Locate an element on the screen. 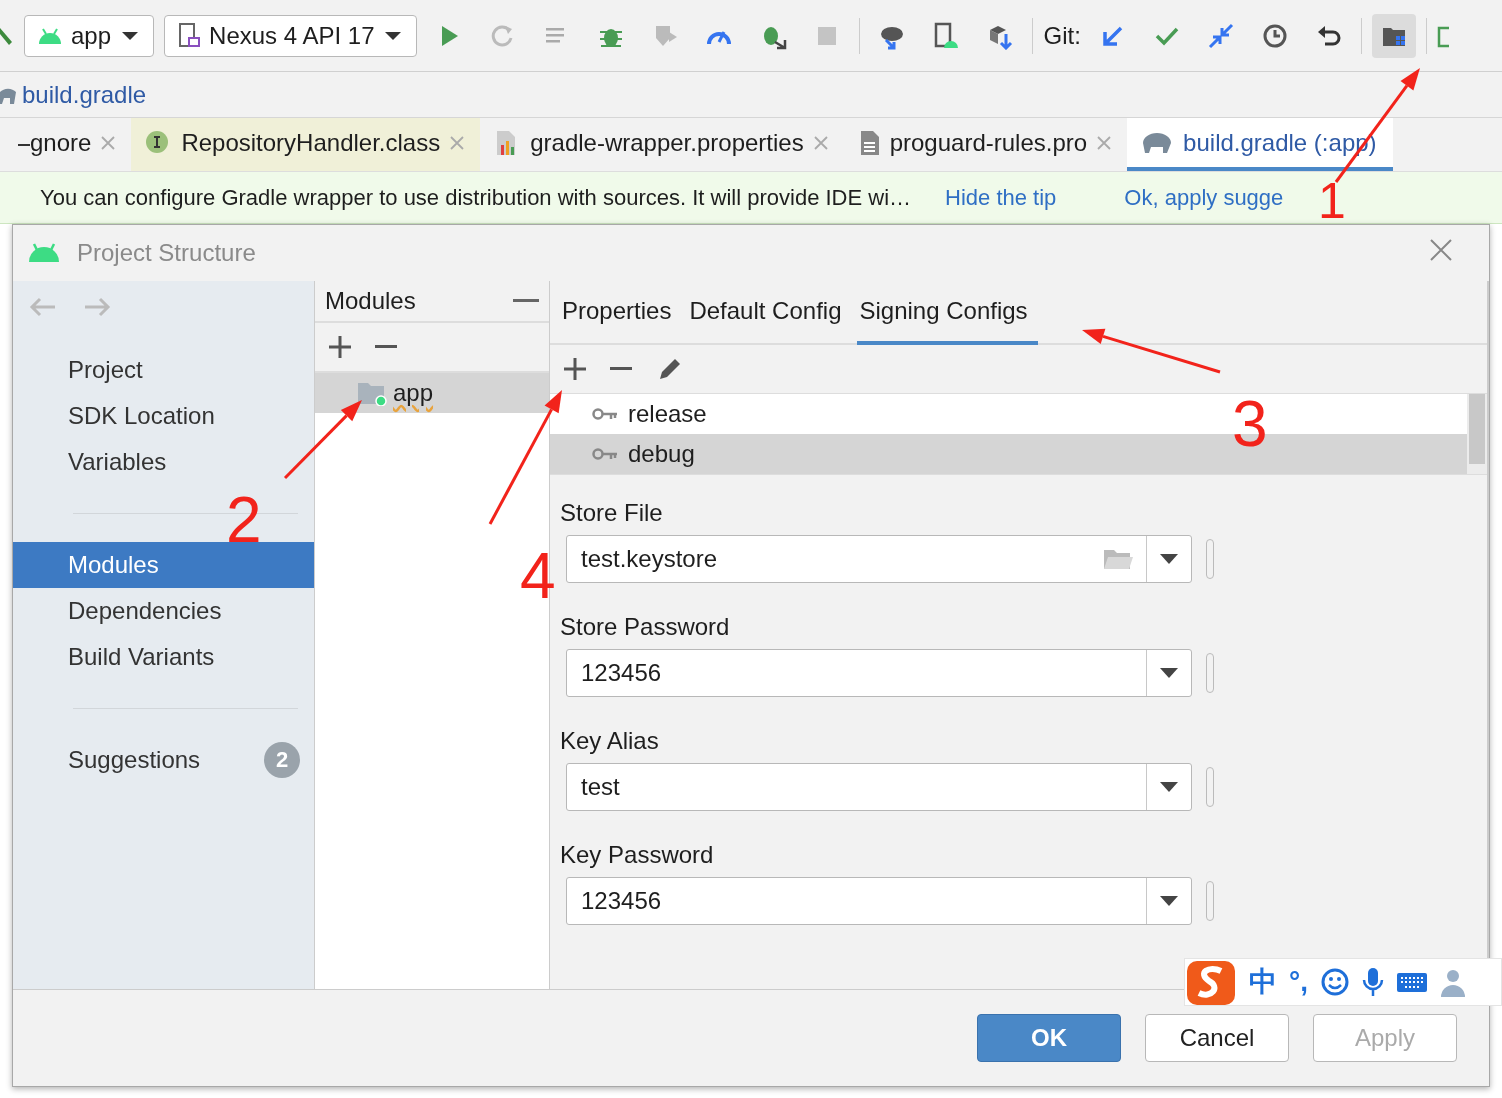 The height and width of the screenshot is (1098, 1502). combo-field: test.keystore is located at coordinates (879, 559).